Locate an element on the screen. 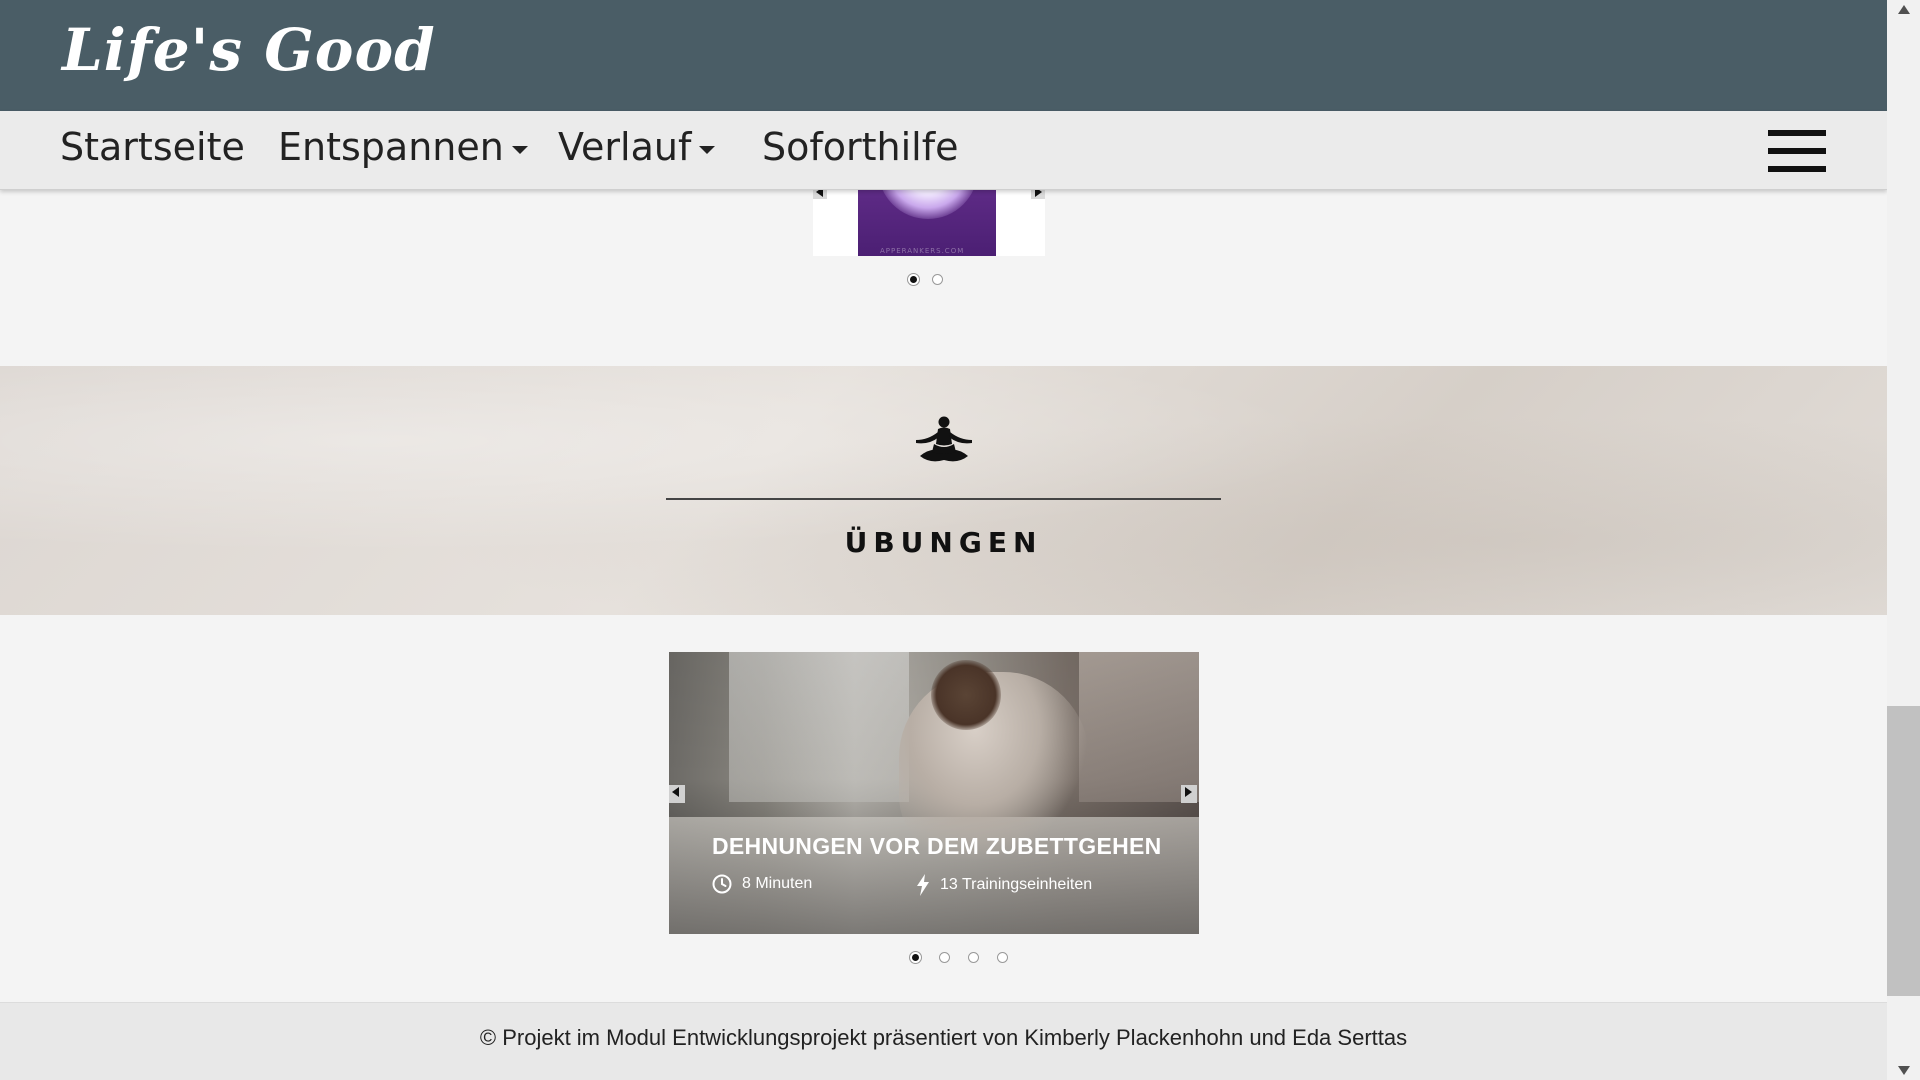 The image size is (1920, 1080). image-mirror-shape is located at coordinates (1139, 727).